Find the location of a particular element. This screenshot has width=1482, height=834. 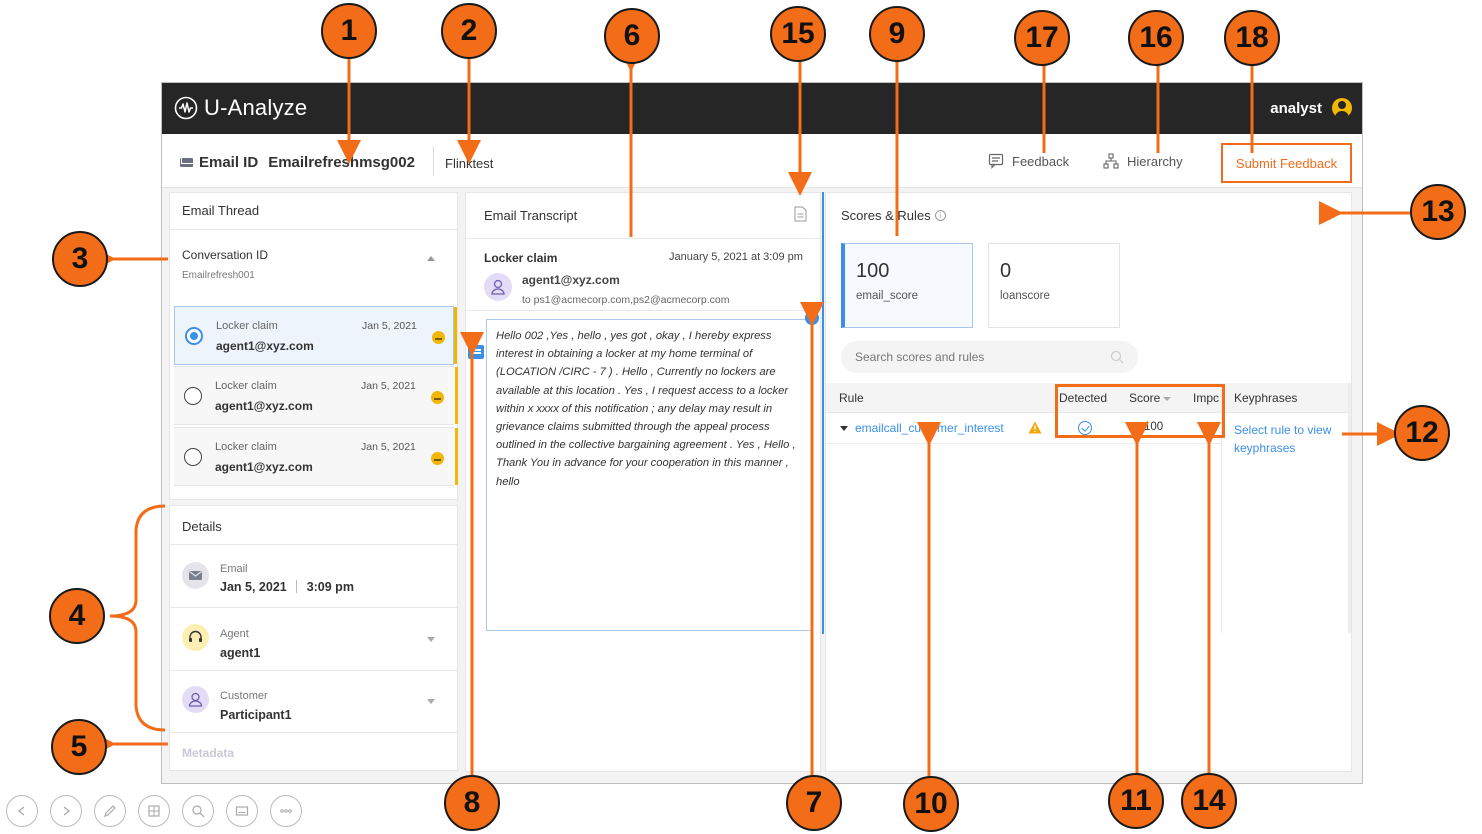

envelope-icon is located at coordinates (186, 162).